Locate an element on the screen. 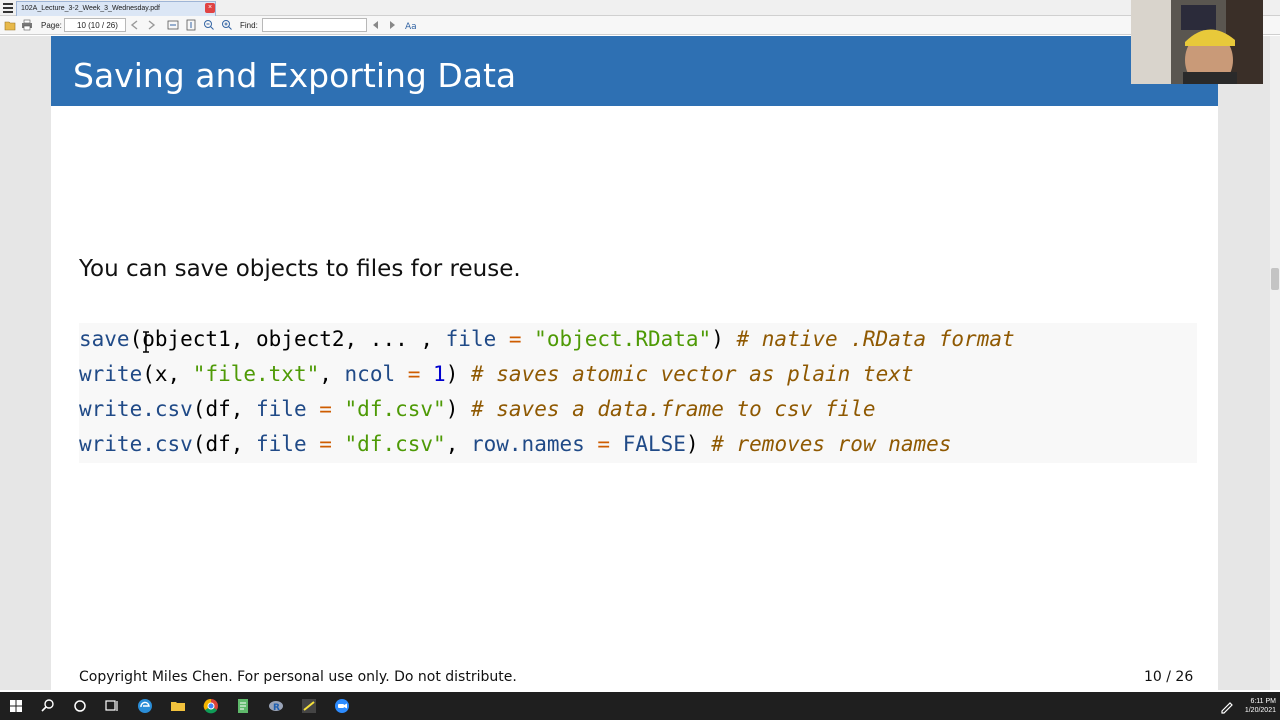  chrome-browser-icon is located at coordinates (211, 706).